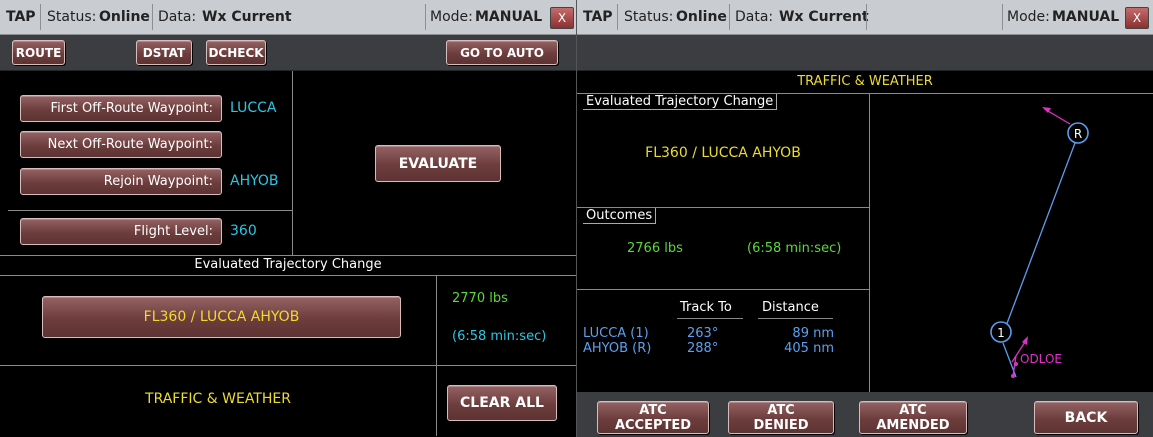 The width and height of the screenshot is (1153, 437). What do you see at coordinates (1025, 340) in the screenshot?
I see `traffic-arrow-icon` at bounding box center [1025, 340].